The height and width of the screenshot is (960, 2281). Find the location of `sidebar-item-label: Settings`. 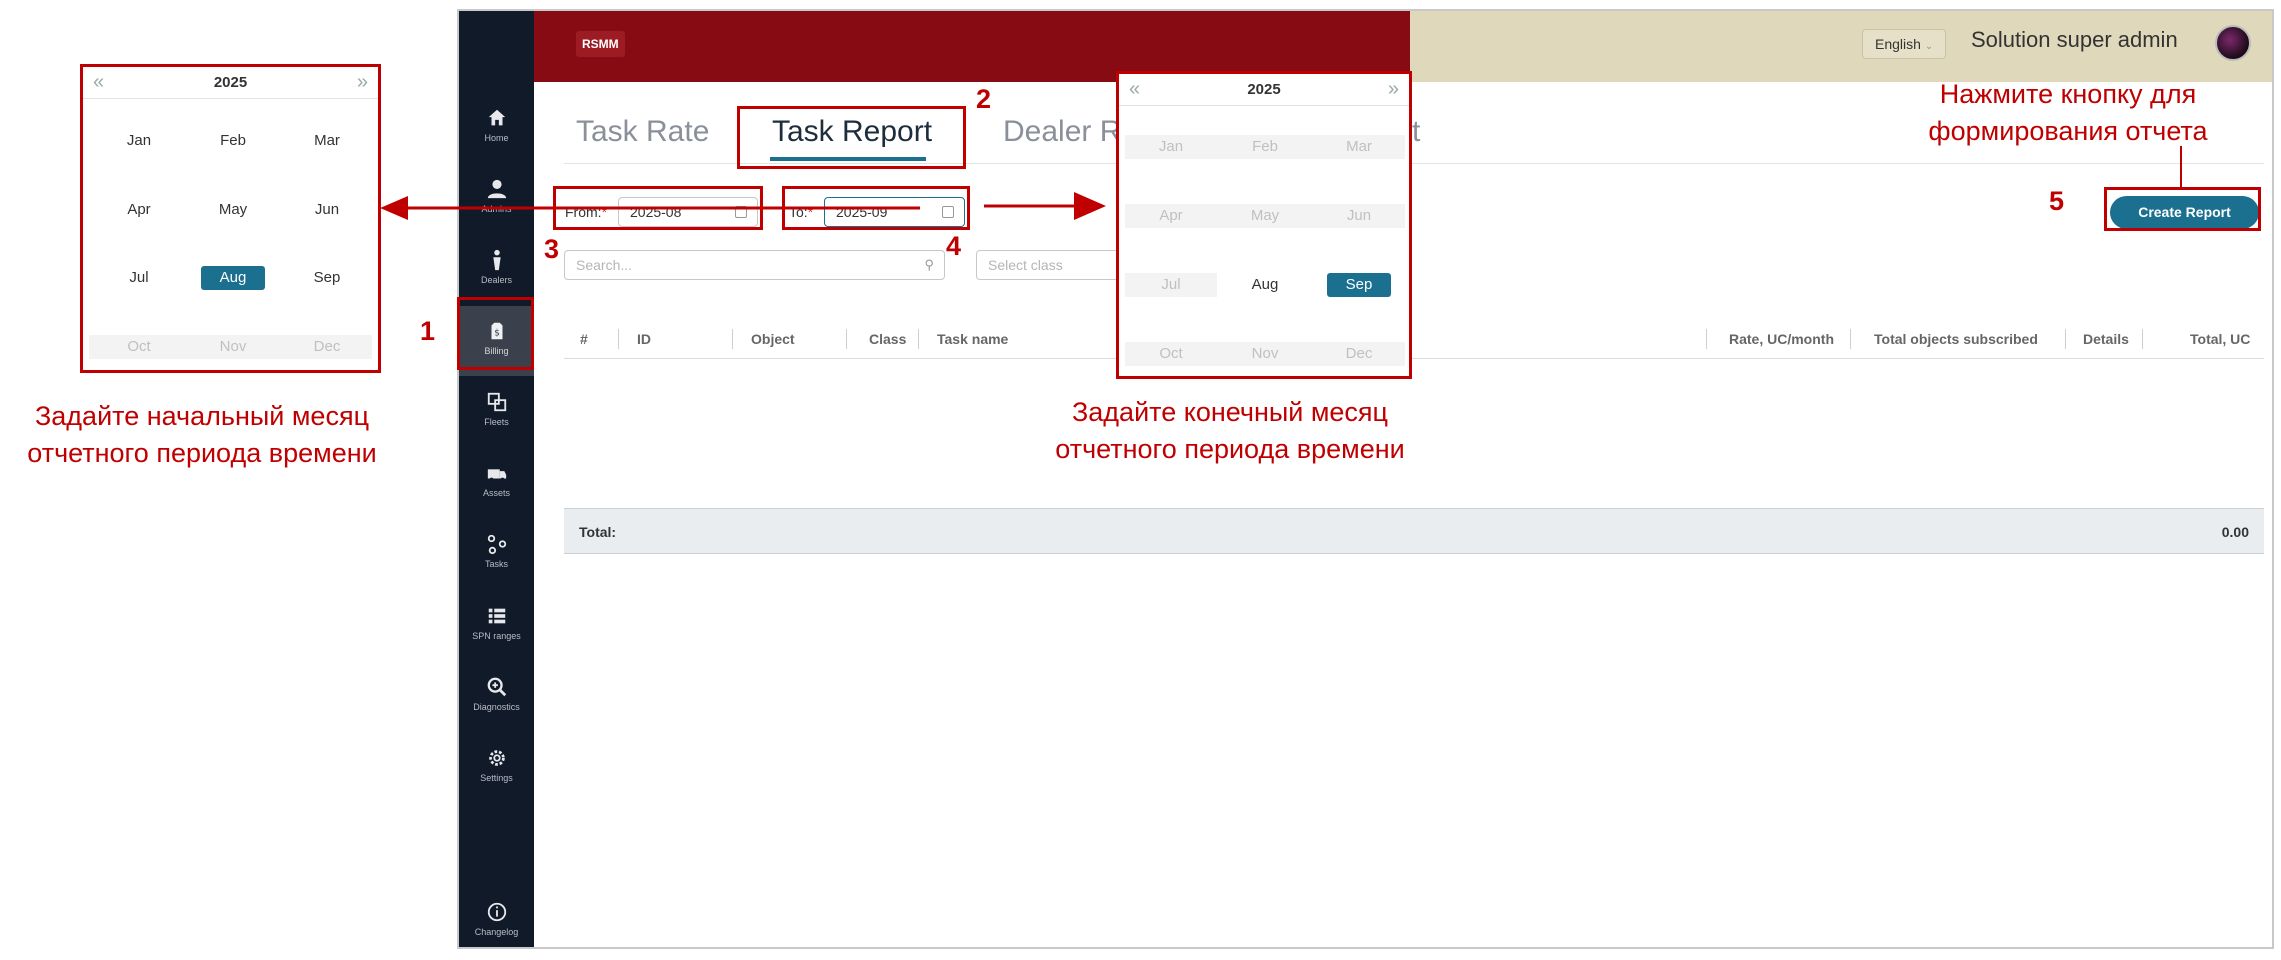

sidebar-item-label: Settings is located at coordinates (496, 778).